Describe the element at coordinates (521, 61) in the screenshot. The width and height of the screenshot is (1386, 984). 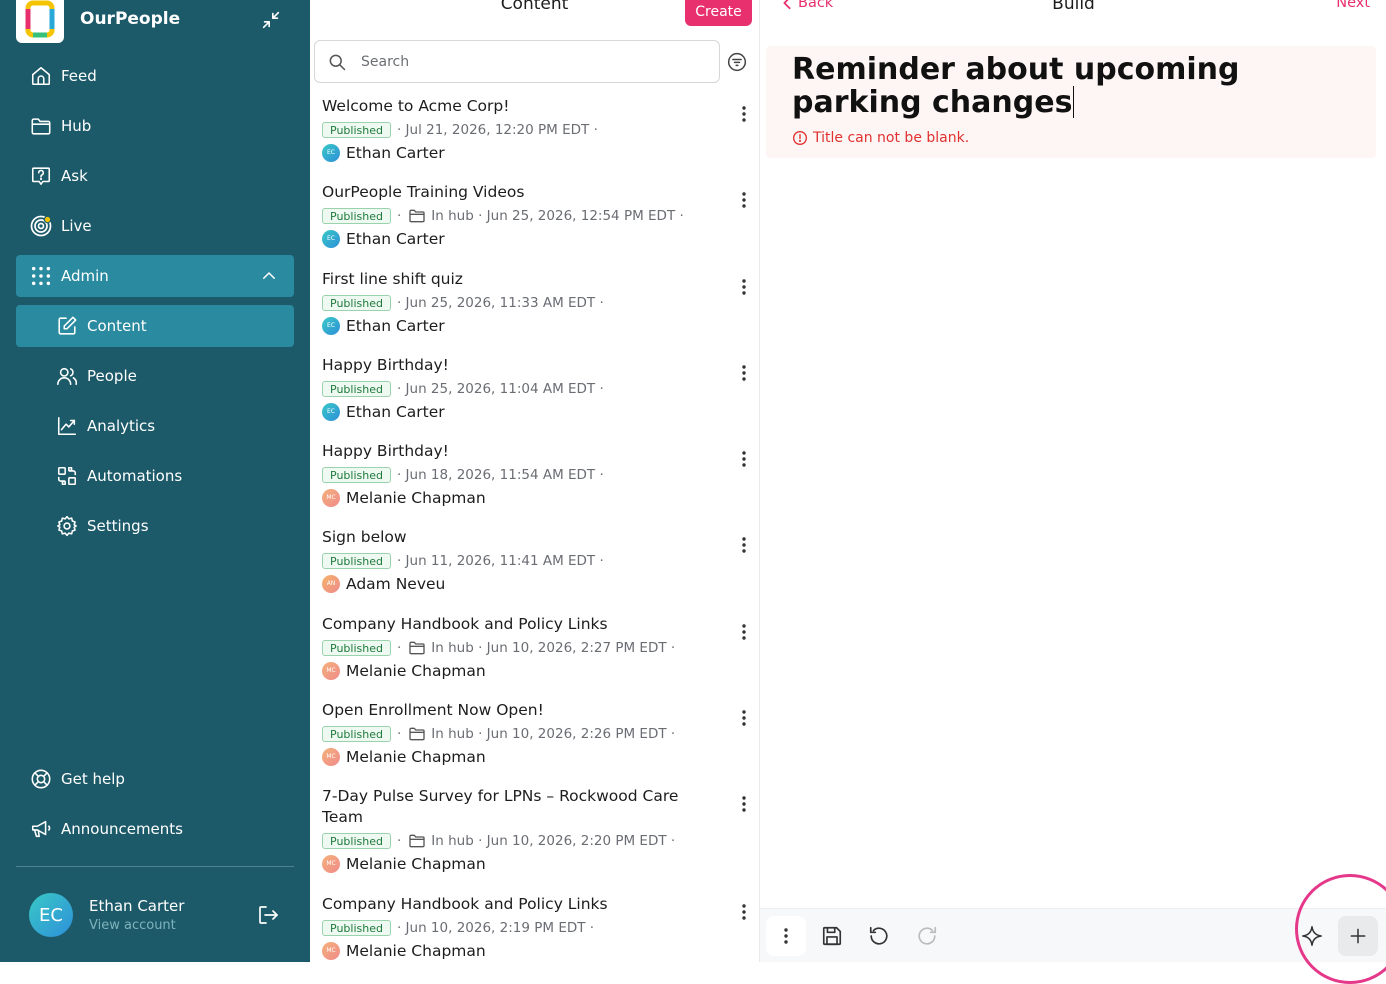
I see `search-input` at that location.